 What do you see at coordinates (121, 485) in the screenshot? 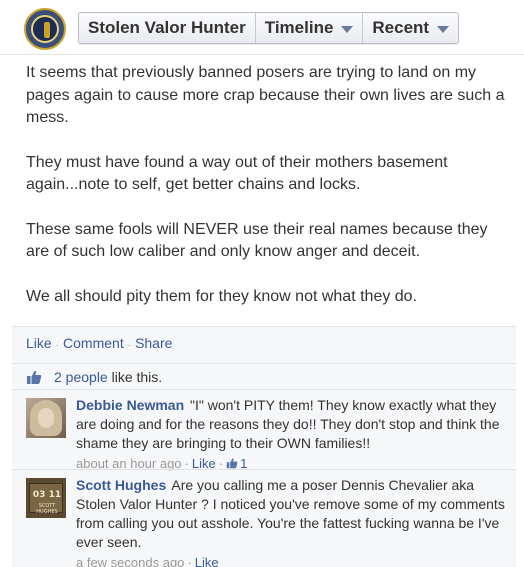
I see `comment-author-link: Scott Hughes` at bounding box center [121, 485].